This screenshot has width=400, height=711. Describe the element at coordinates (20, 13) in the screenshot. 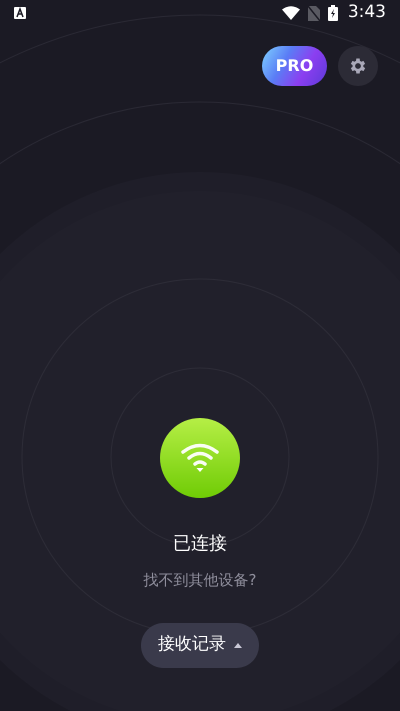

I see `keyboard-app-icon` at that location.